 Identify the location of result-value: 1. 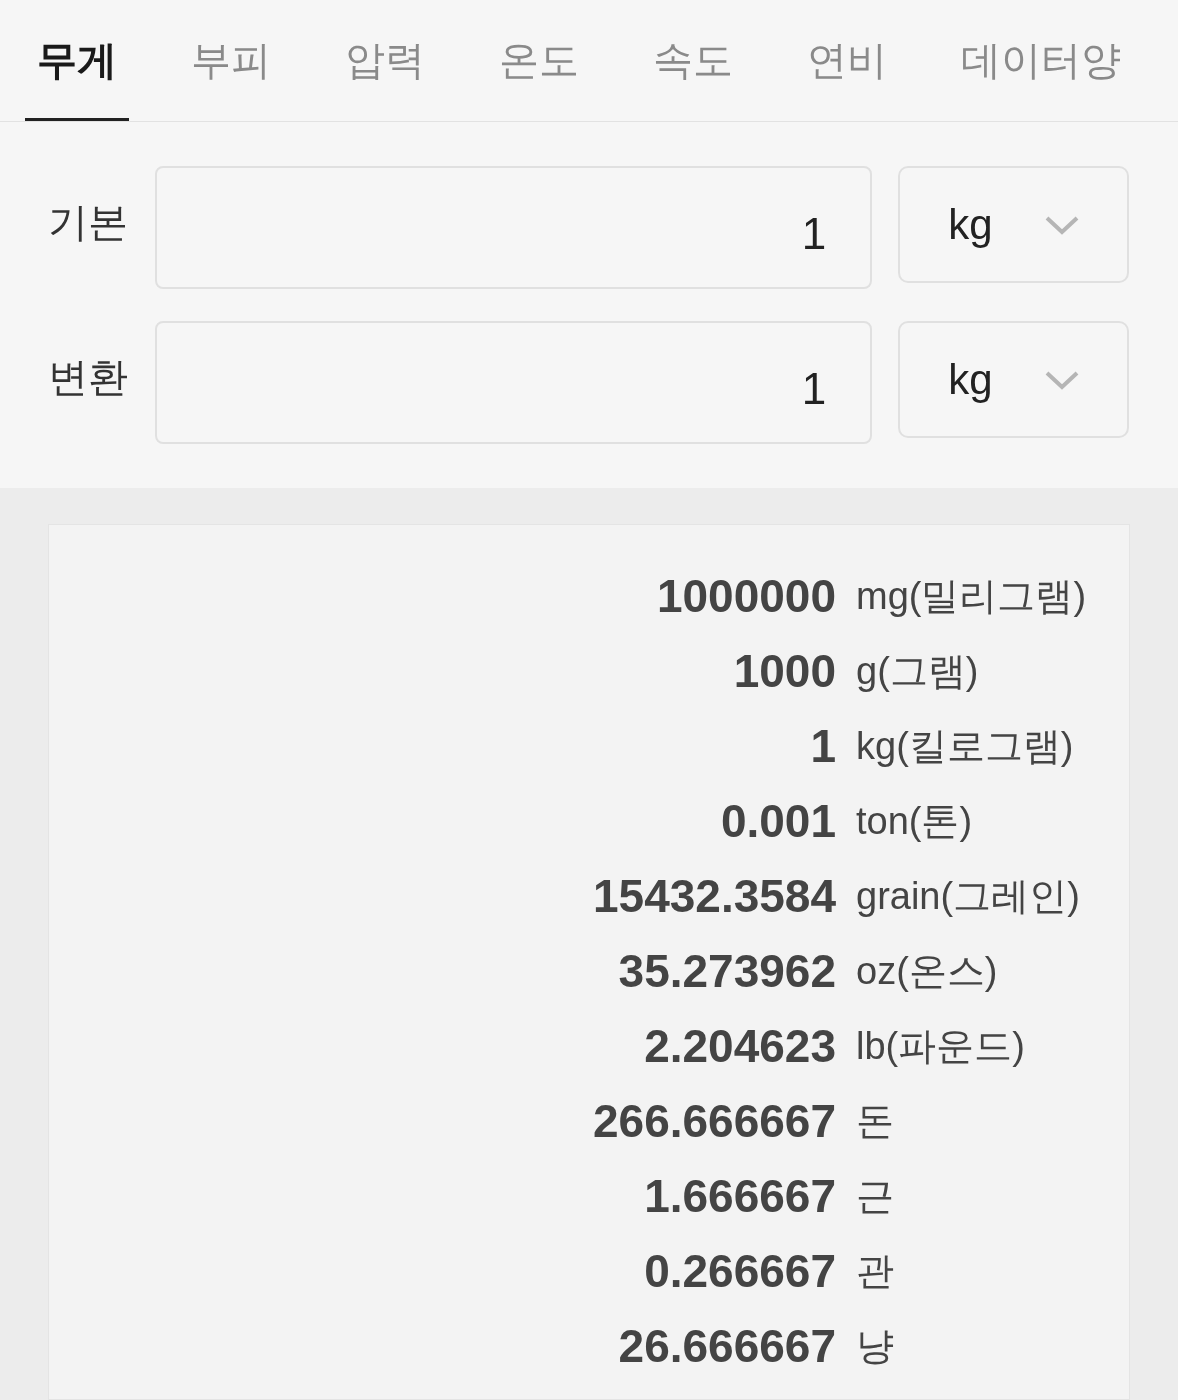
(822, 746).